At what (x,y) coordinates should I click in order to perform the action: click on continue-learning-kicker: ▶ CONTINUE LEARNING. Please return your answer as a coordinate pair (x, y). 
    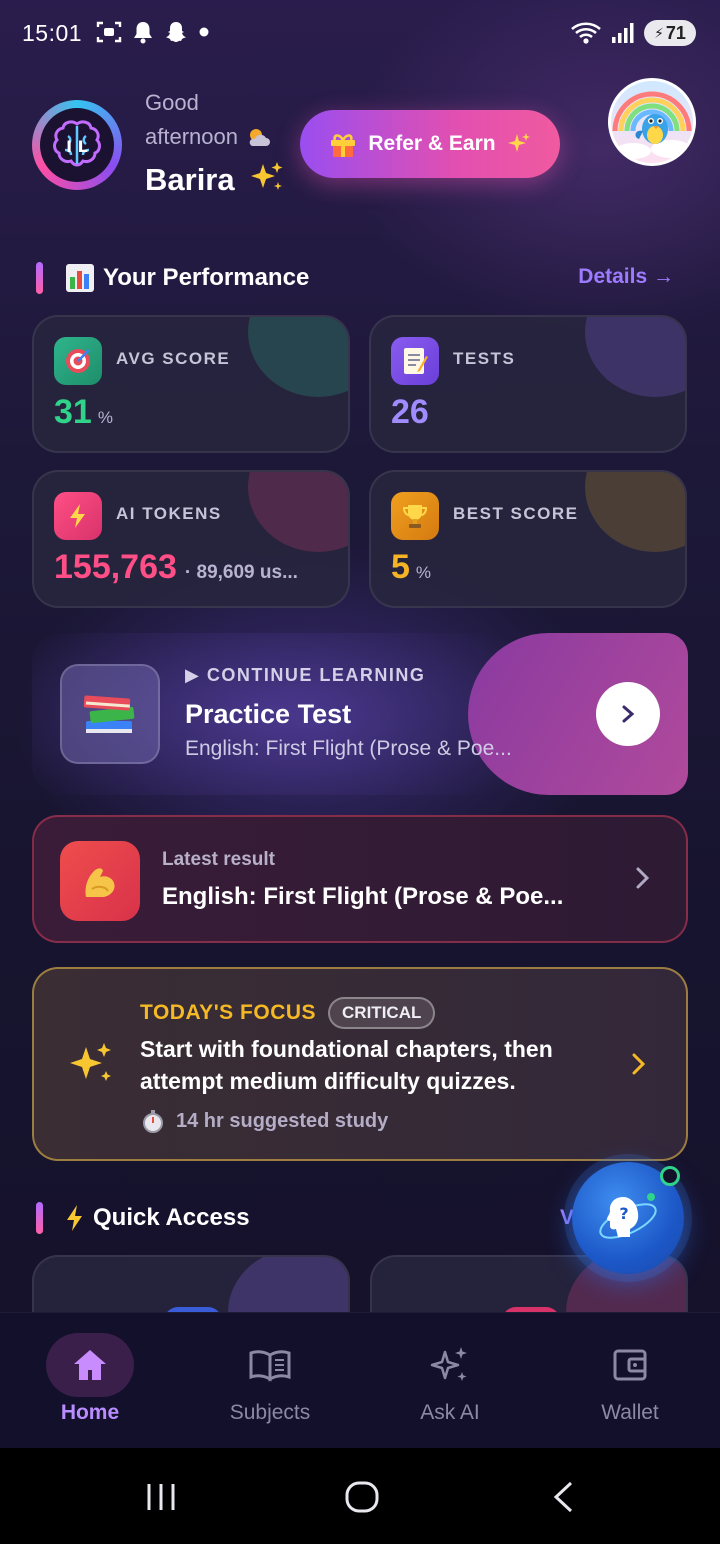
    Looking at the image, I should click on (305, 675).